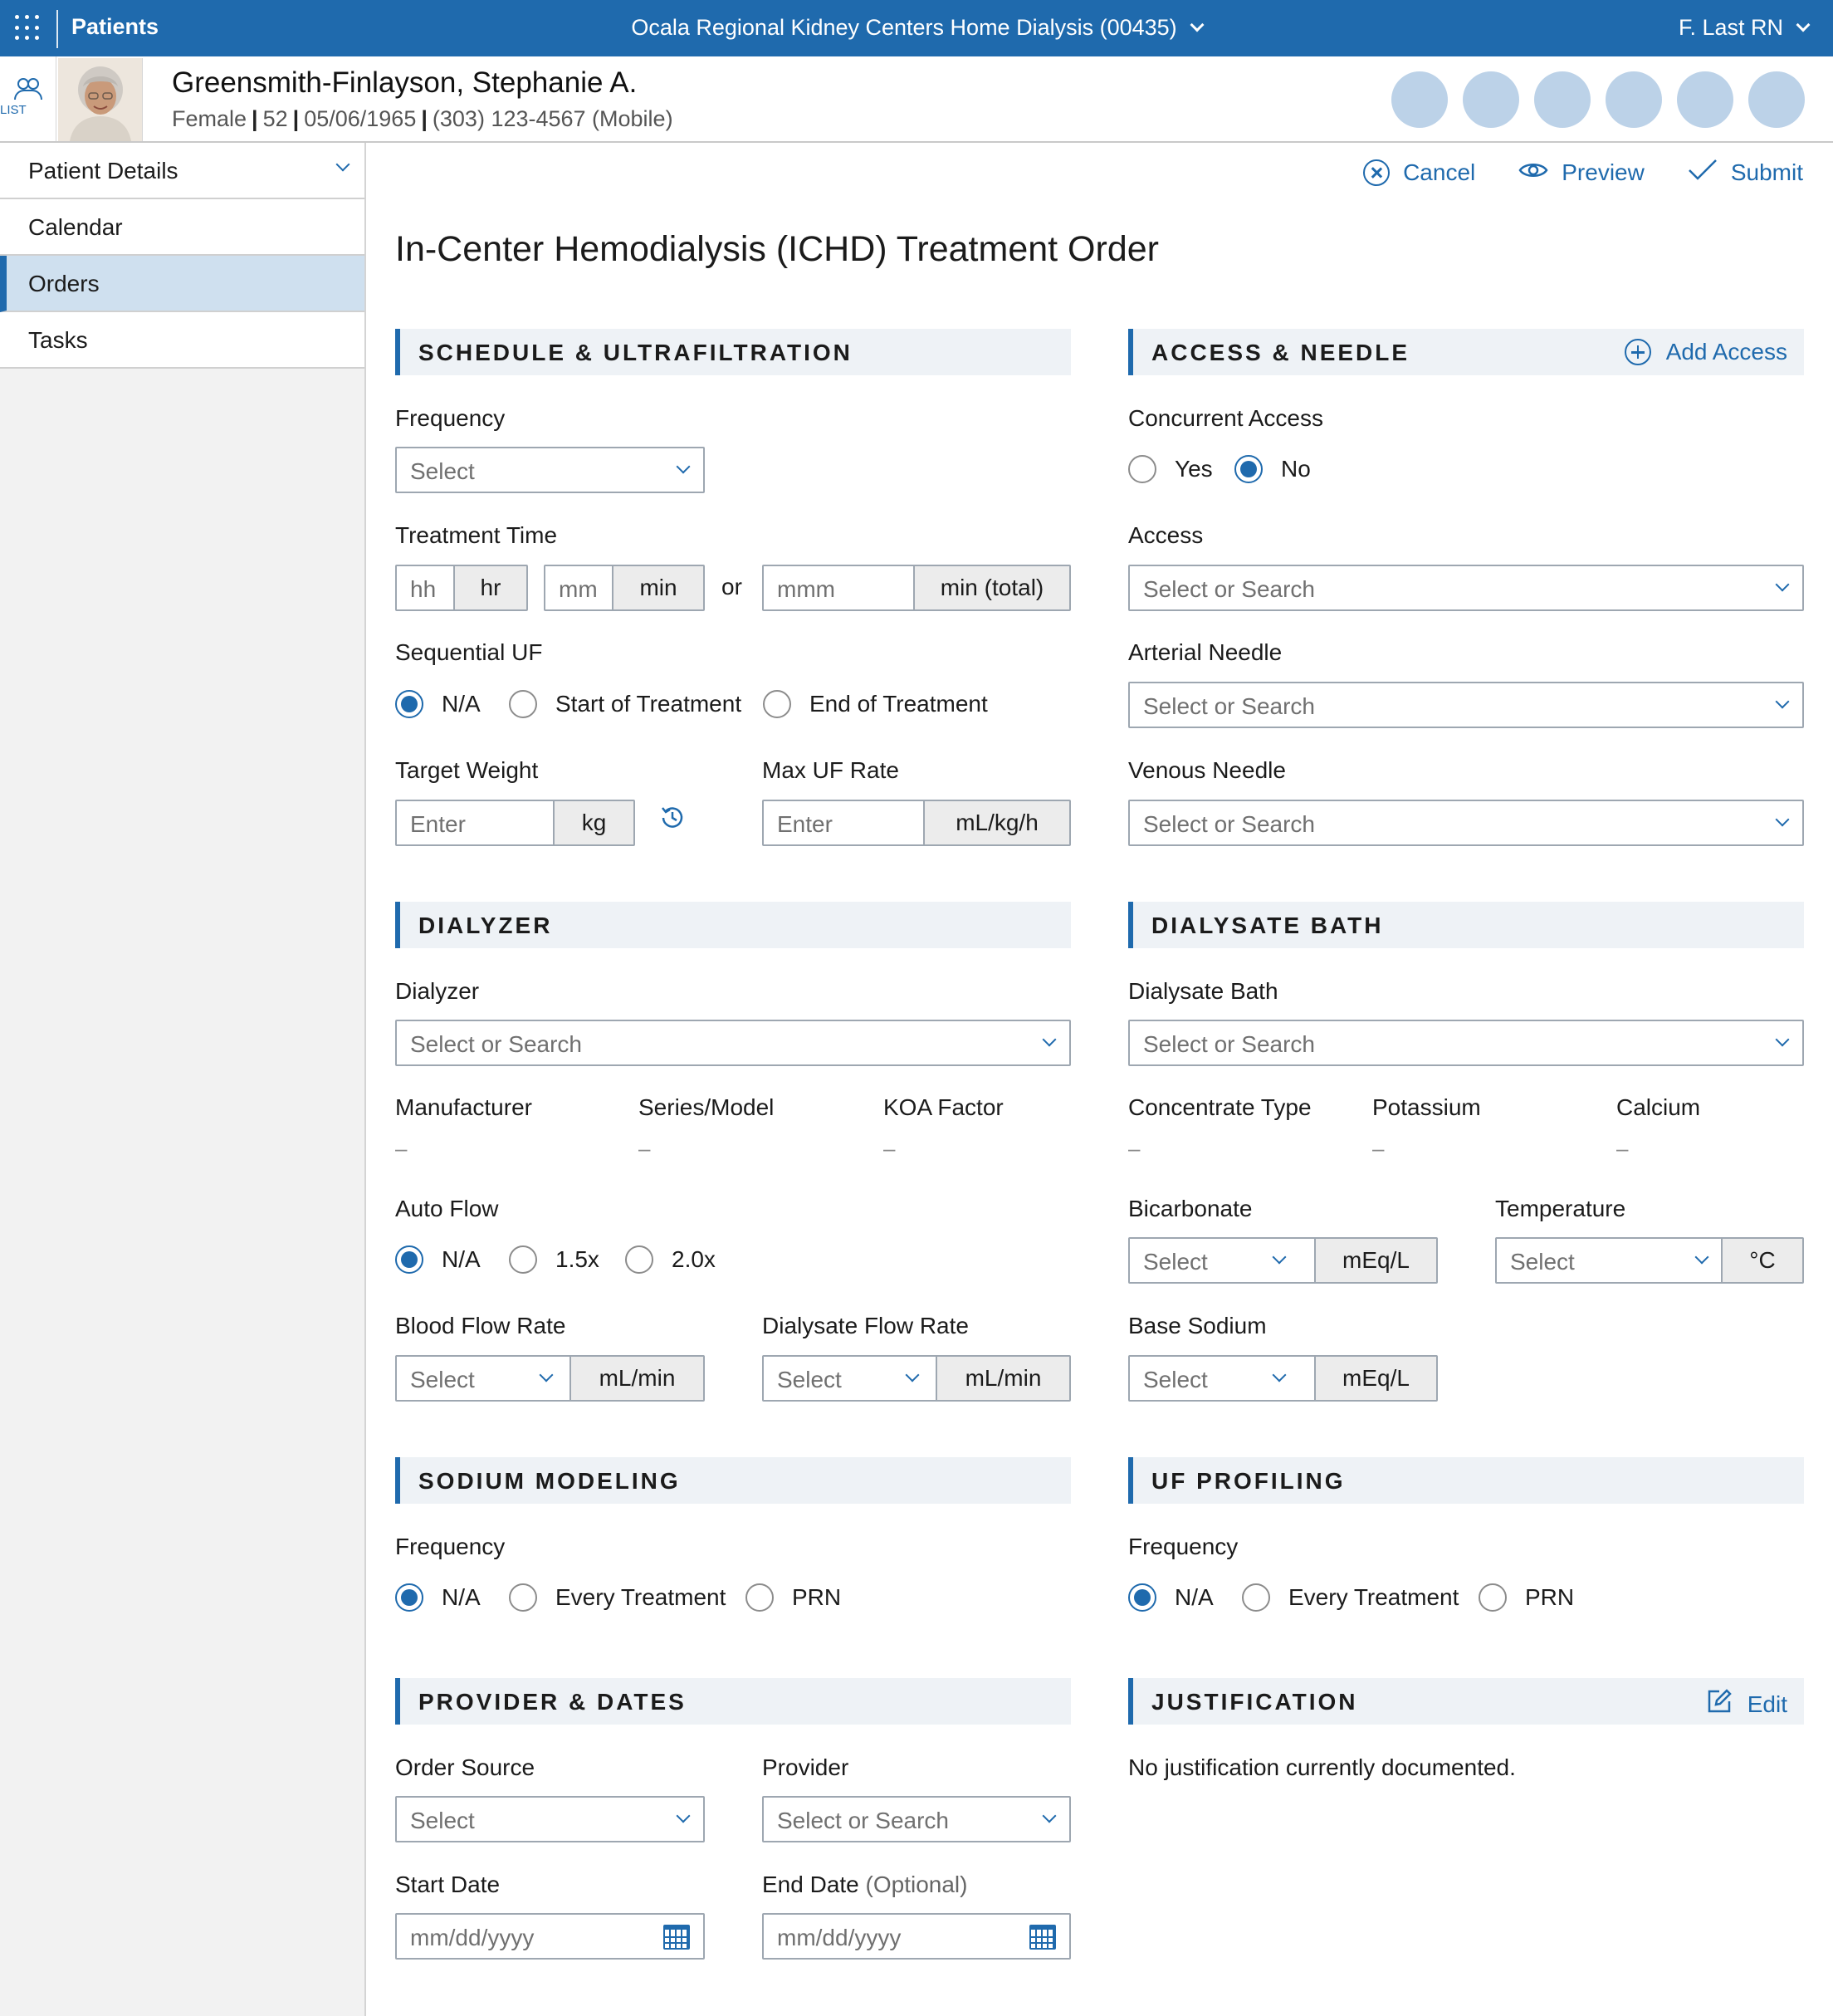 This screenshot has height=2016, width=1833. Describe the element at coordinates (1171, 1597) in the screenshot. I see `uf-profiling-na-radio: N/A` at that location.